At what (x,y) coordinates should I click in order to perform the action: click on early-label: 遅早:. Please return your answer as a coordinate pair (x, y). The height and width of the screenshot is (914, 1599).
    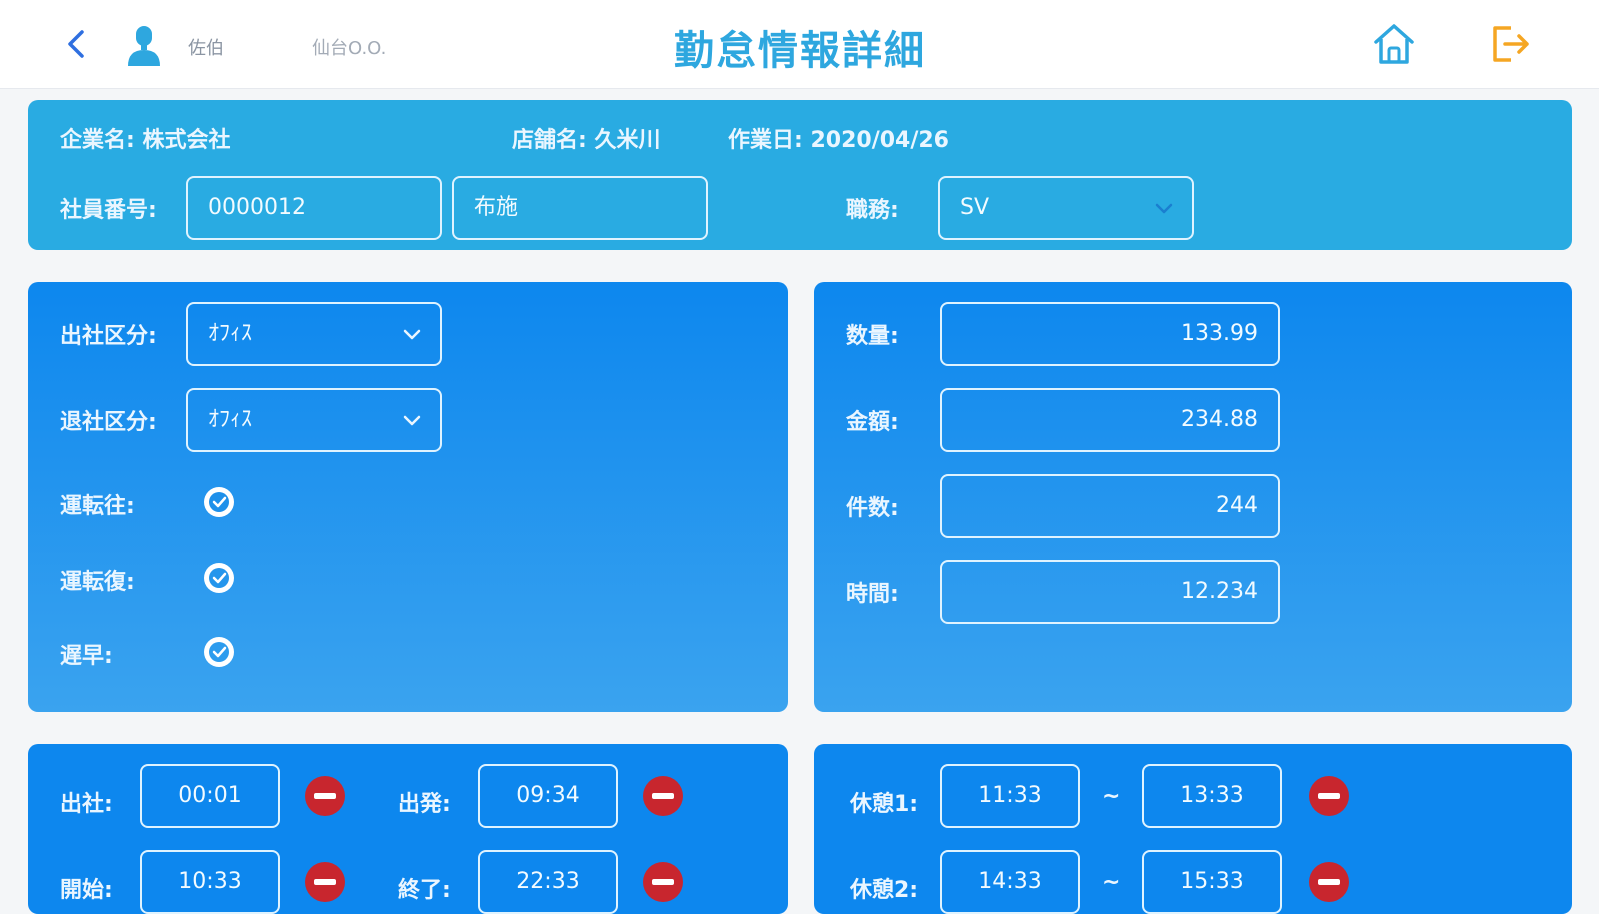
    Looking at the image, I should click on (86, 656).